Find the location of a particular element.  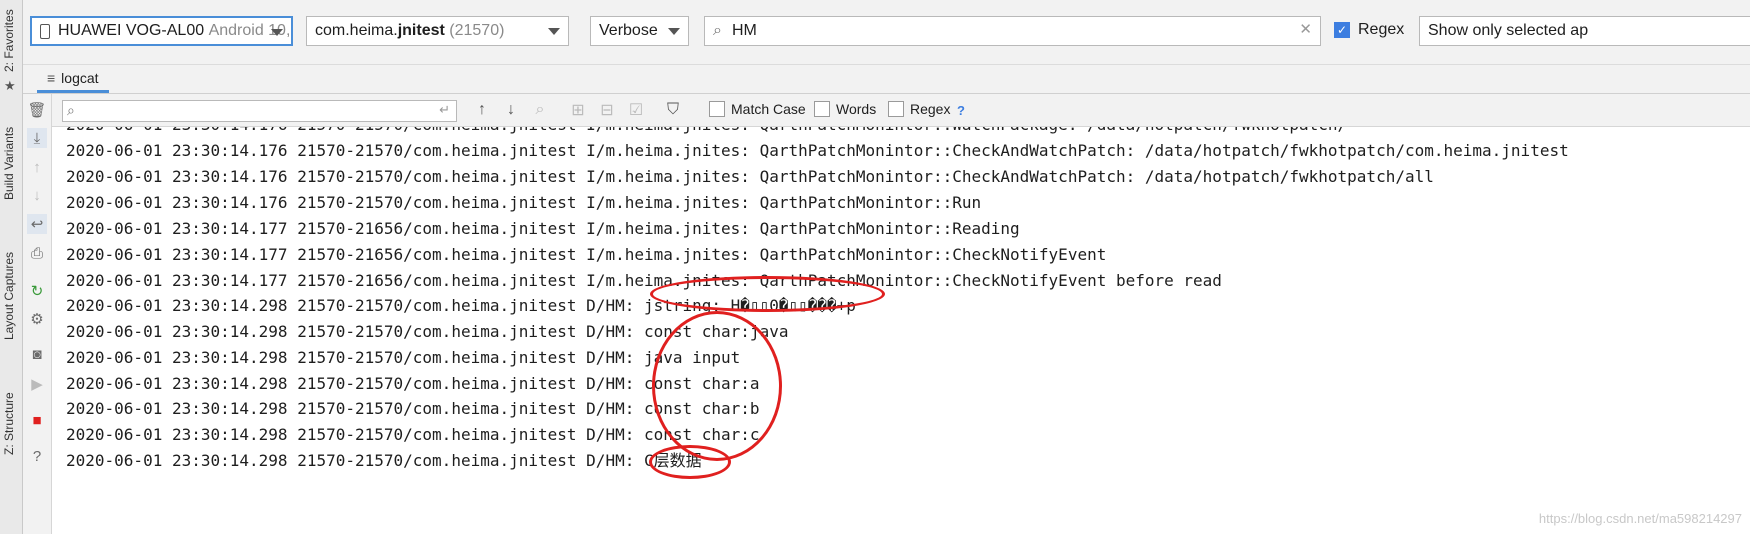

add-occurrence-icon: ⊞ is located at coordinates (578, 110).